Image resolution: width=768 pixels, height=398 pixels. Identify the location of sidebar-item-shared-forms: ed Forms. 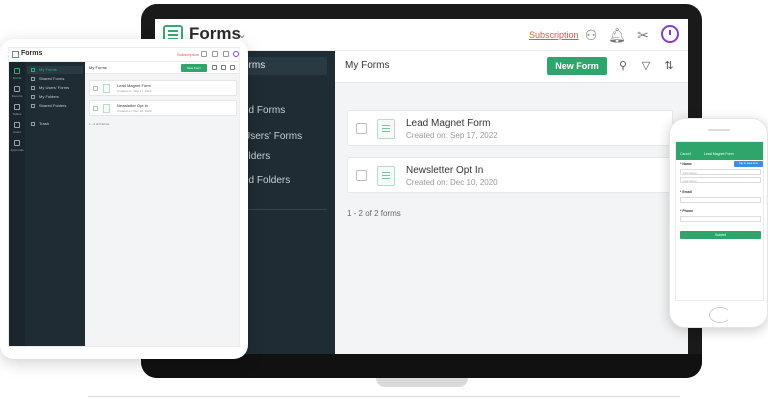
(264, 110).